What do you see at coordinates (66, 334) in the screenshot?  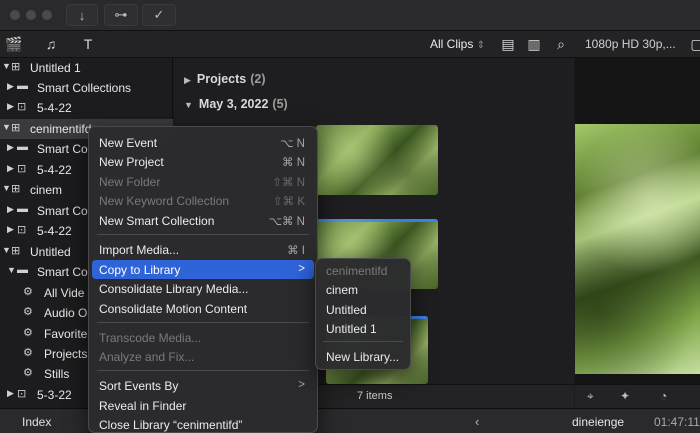 I see `sidebar-item-label: Favorite` at bounding box center [66, 334].